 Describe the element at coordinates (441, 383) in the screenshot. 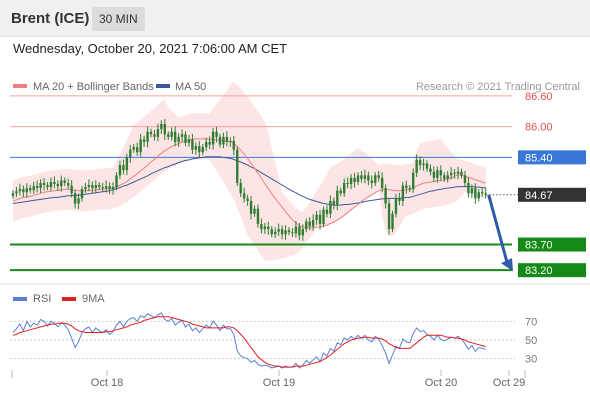

I see `x-axis-label: Oct 20` at that location.